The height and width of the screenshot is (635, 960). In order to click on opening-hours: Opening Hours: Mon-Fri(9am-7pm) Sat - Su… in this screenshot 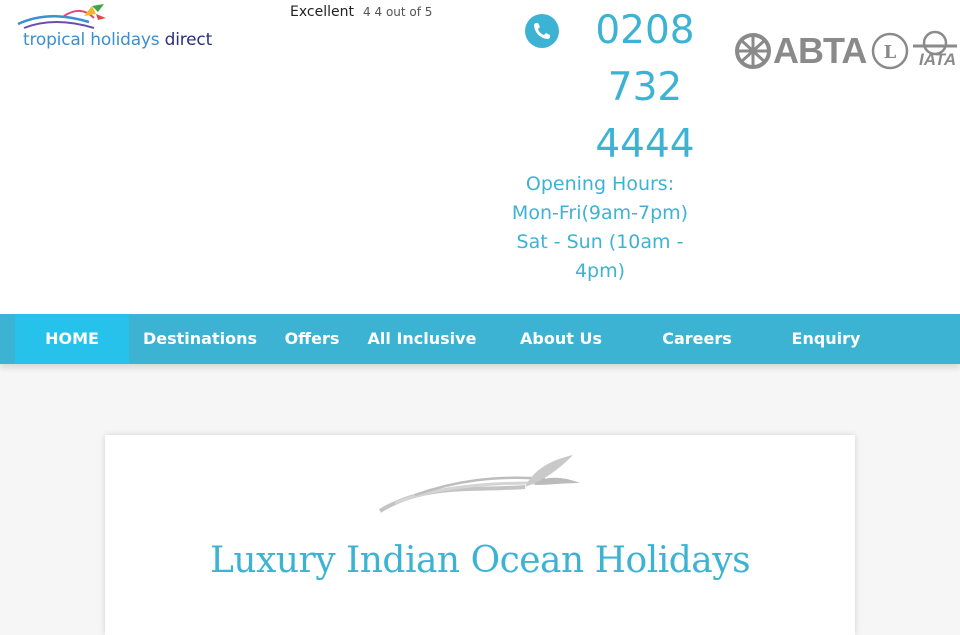, I will do `click(600, 228)`.